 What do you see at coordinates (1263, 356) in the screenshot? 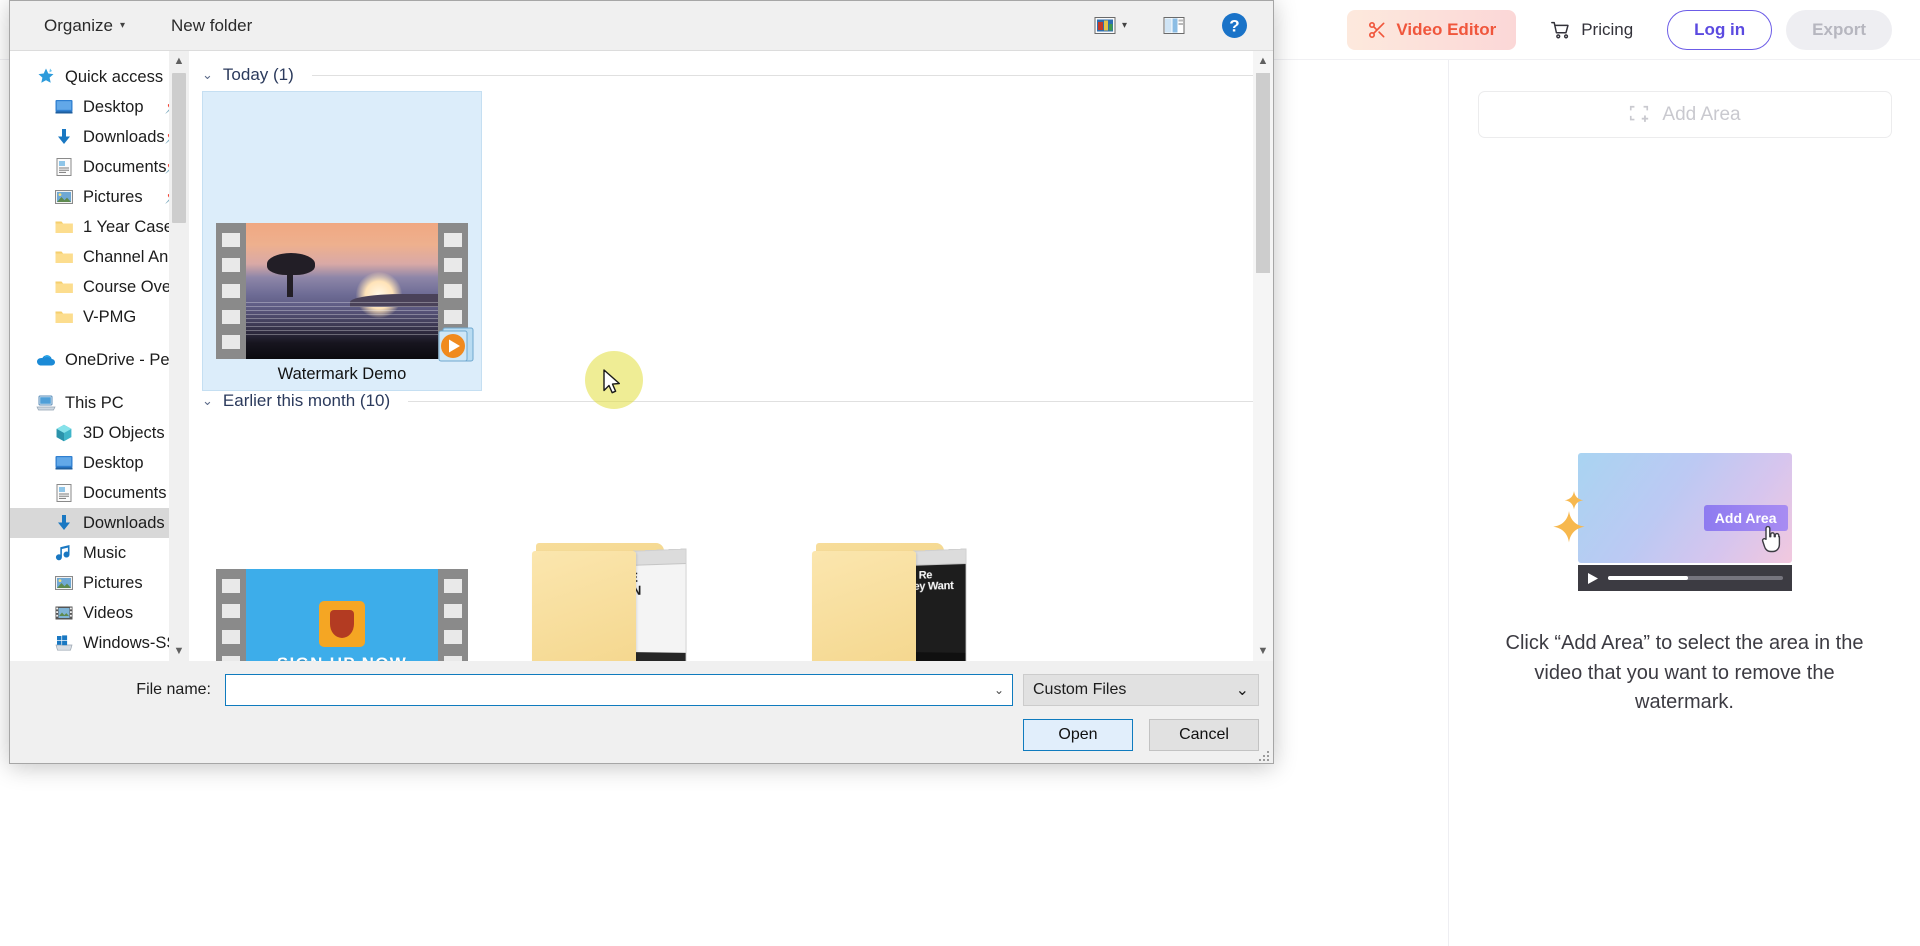
I see `content-scrollbar: ▲ ▼` at bounding box center [1263, 356].